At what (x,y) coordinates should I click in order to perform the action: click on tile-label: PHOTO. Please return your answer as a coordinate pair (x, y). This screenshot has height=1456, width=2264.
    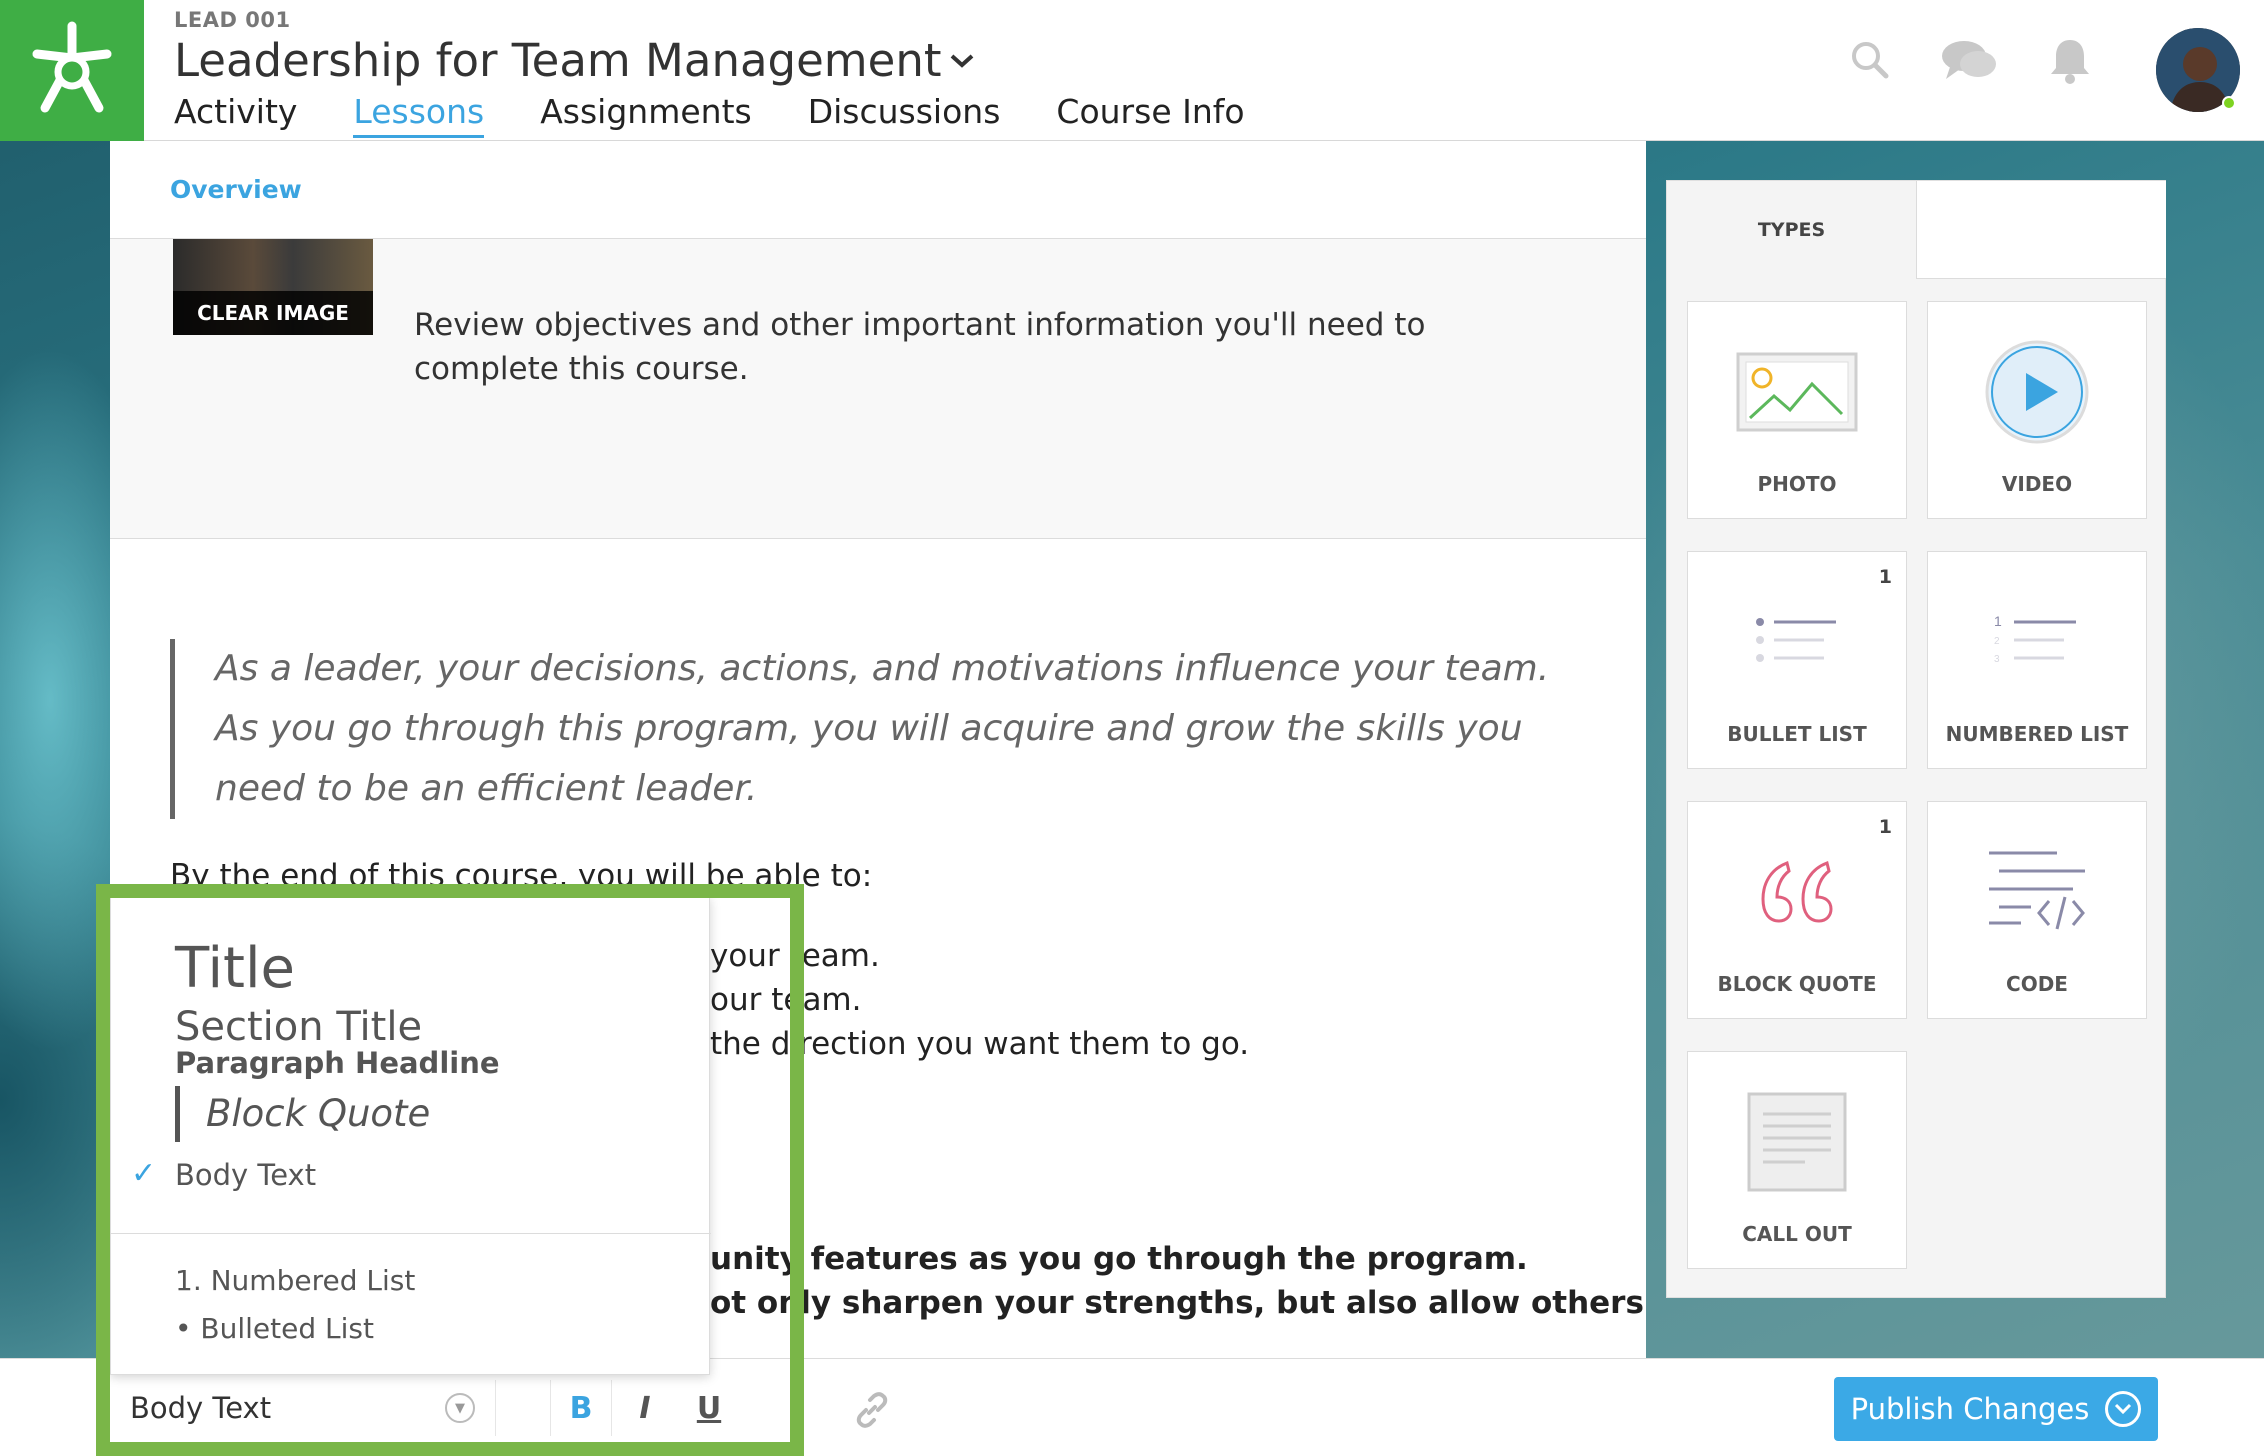
    Looking at the image, I should click on (1797, 484).